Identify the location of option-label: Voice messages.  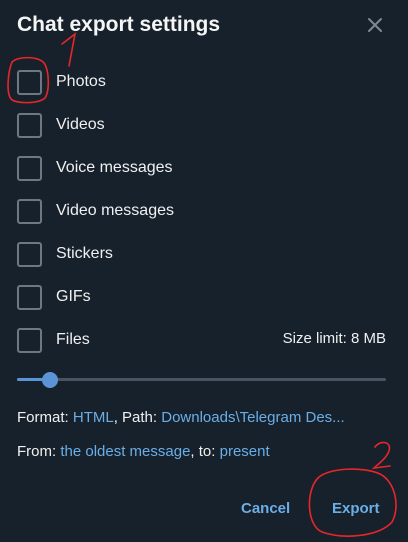
(114, 167).